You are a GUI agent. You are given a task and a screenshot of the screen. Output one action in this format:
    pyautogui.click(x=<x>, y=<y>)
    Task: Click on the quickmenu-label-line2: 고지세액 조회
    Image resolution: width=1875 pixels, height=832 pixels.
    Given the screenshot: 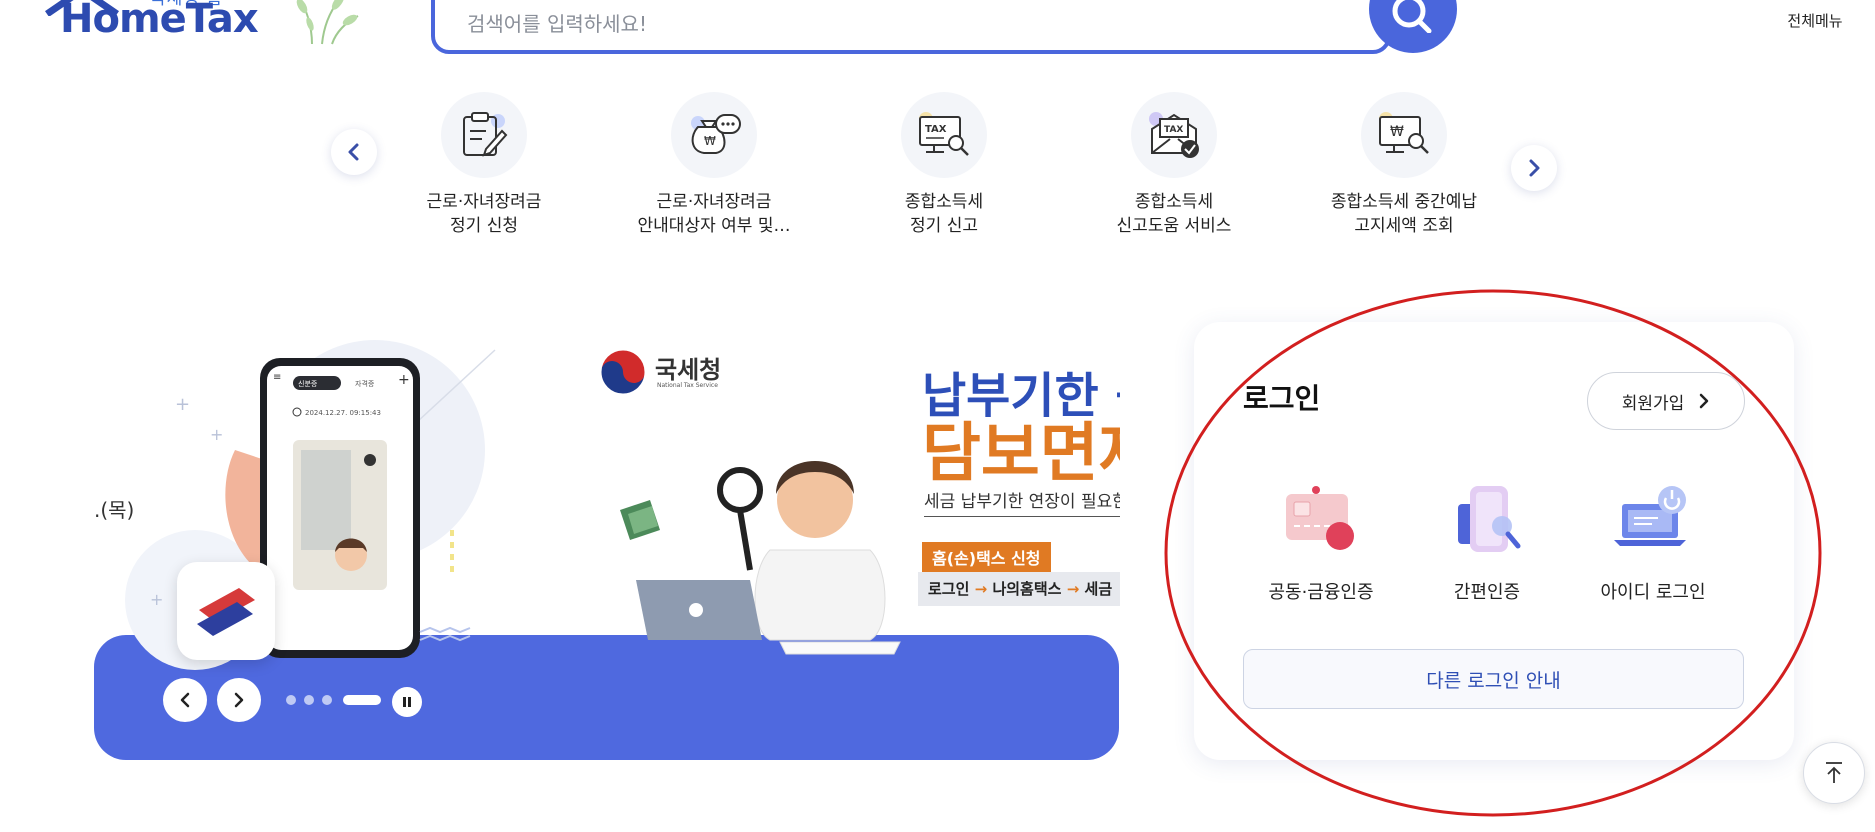 What is the action you would take?
    pyautogui.click(x=1404, y=226)
    